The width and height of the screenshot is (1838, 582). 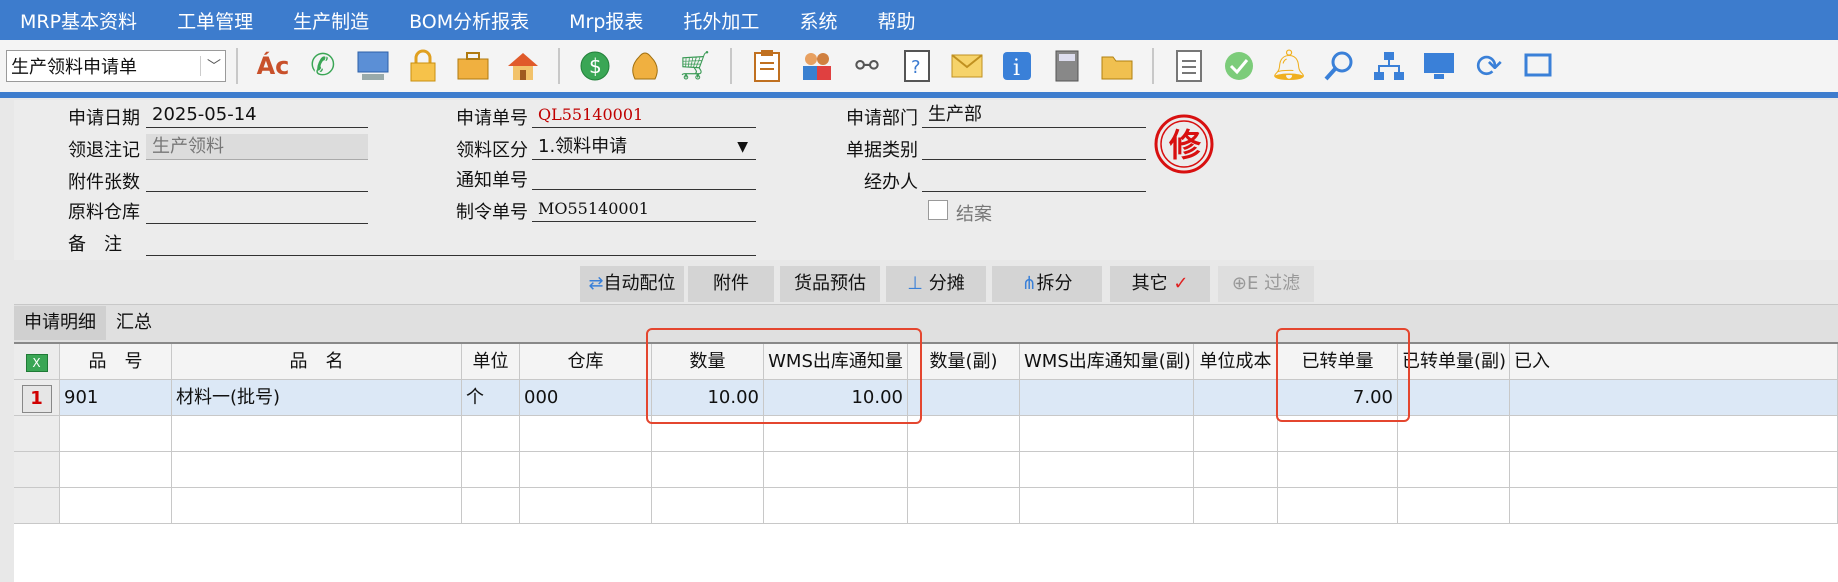 I want to click on split-button: ⋔拆分, so click(x=1047, y=284).